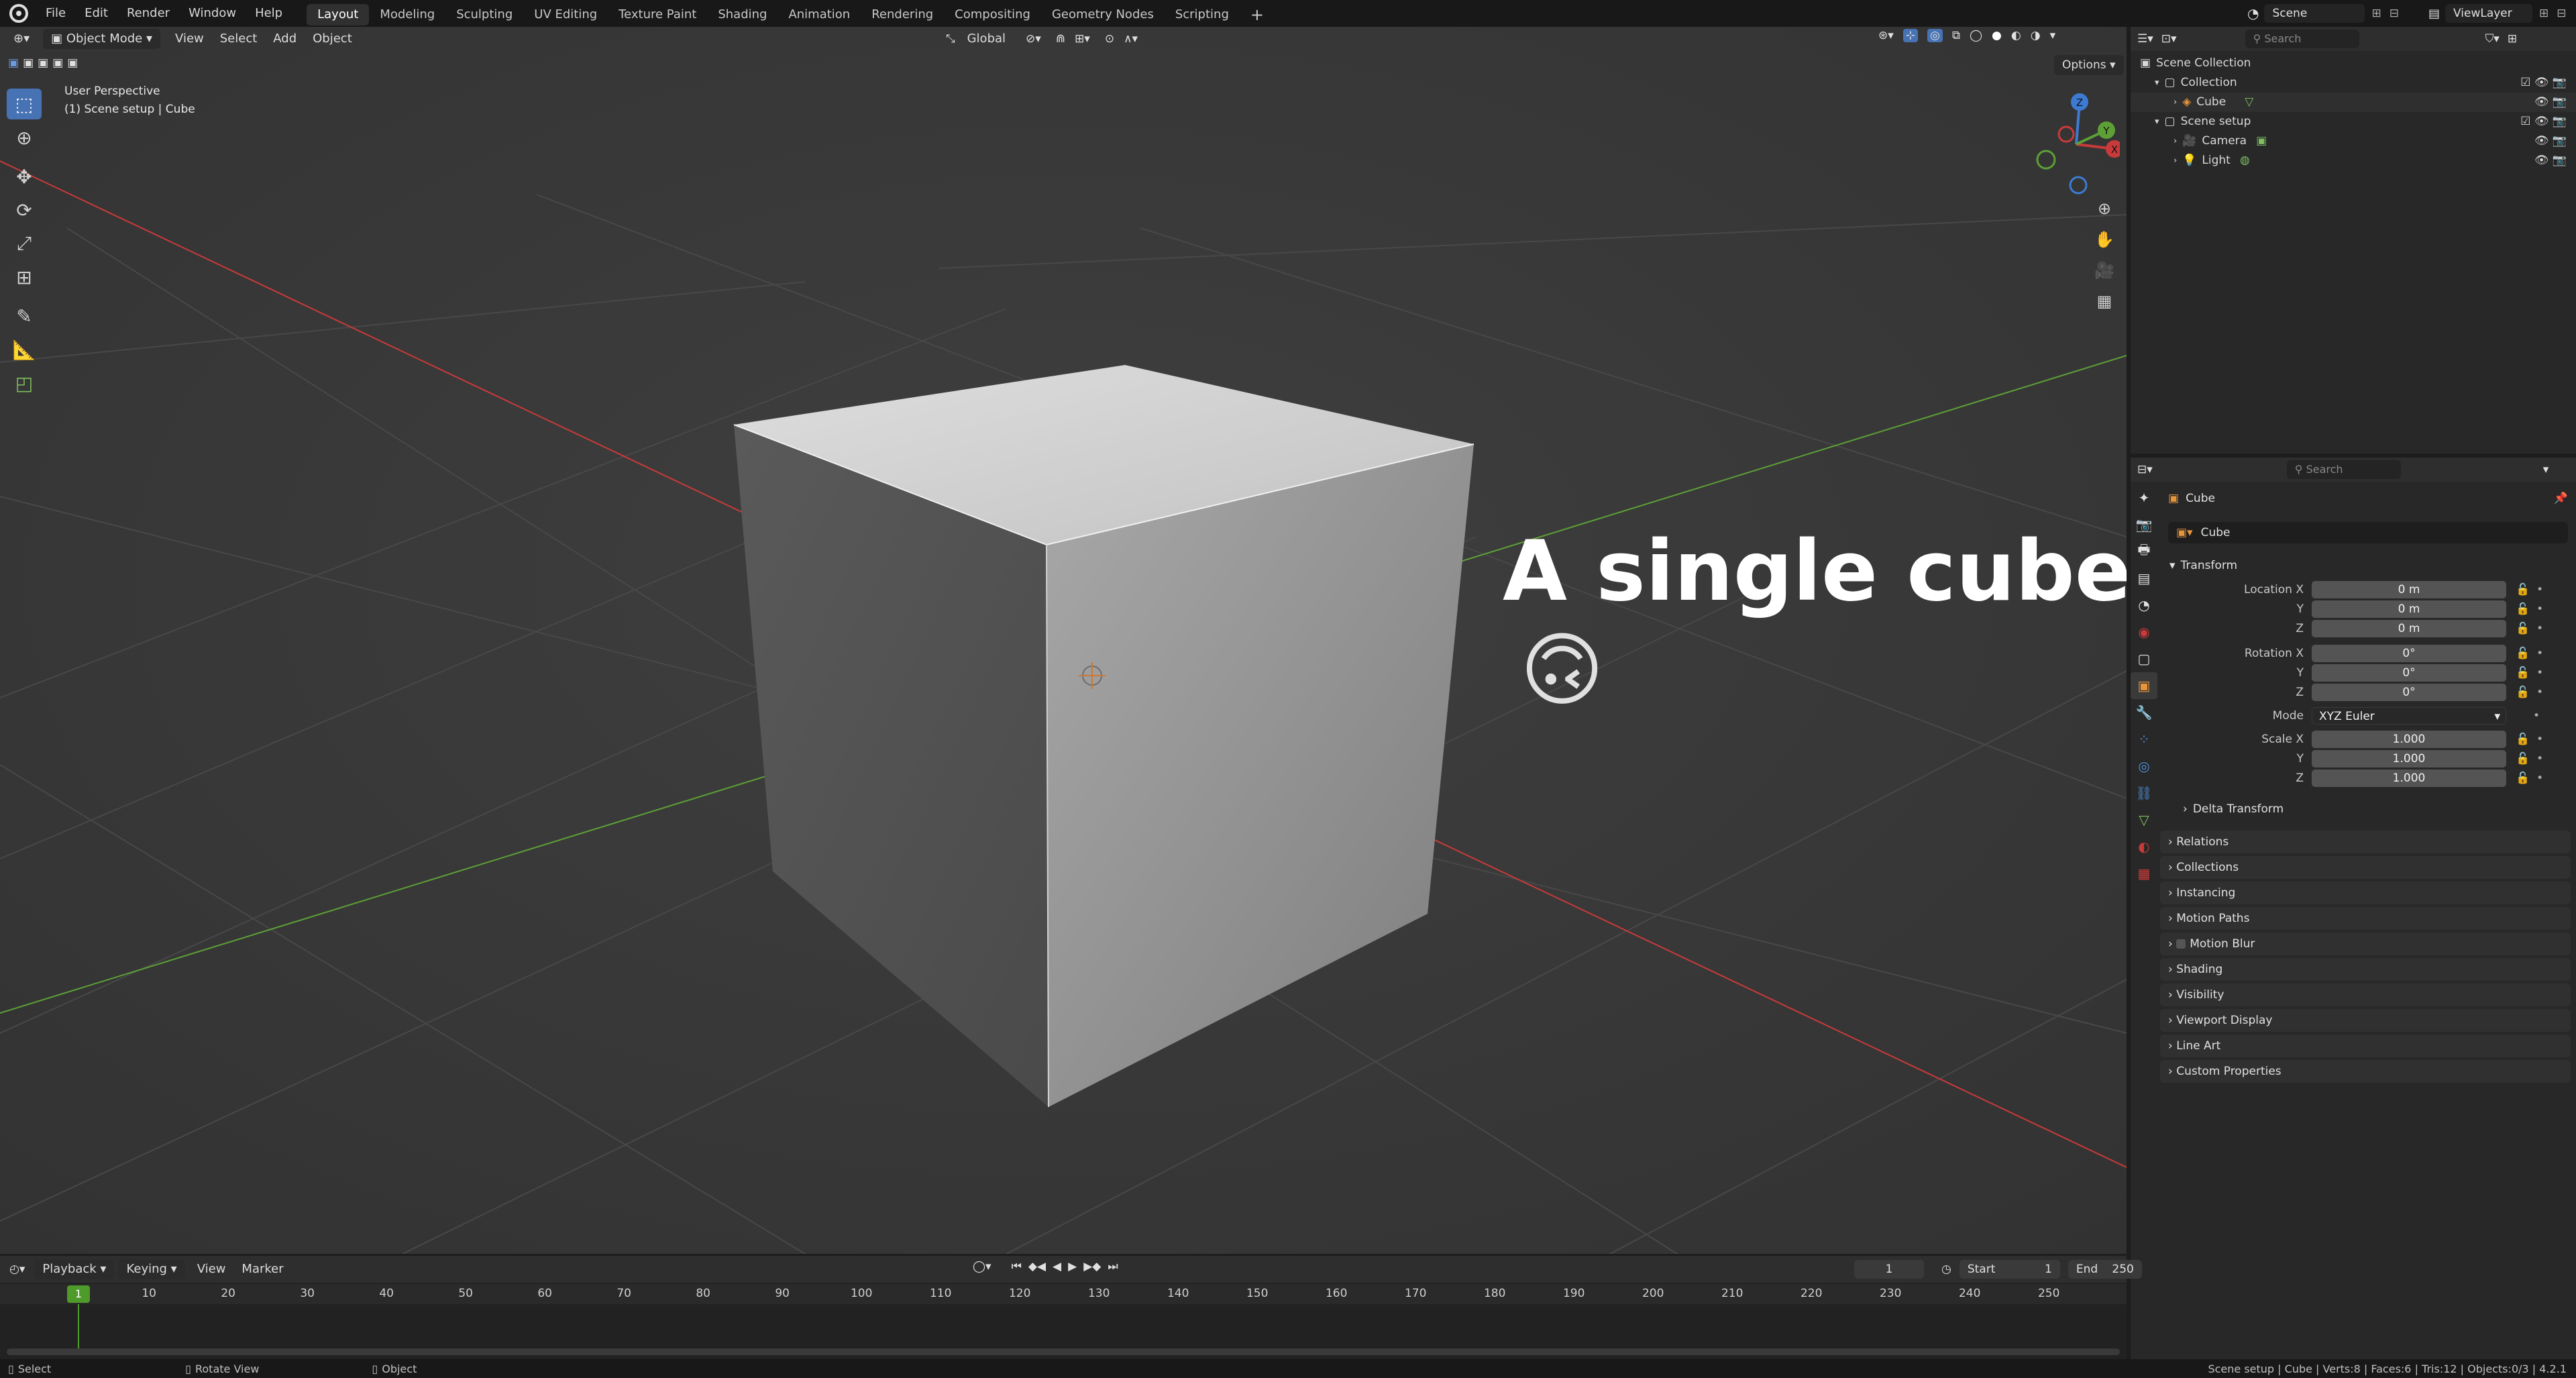 The width and height of the screenshot is (2576, 1378). What do you see at coordinates (1946, 1269) in the screenshot?
I see `preview-range-icon: ◷` at bounding box center [1946, 1269].